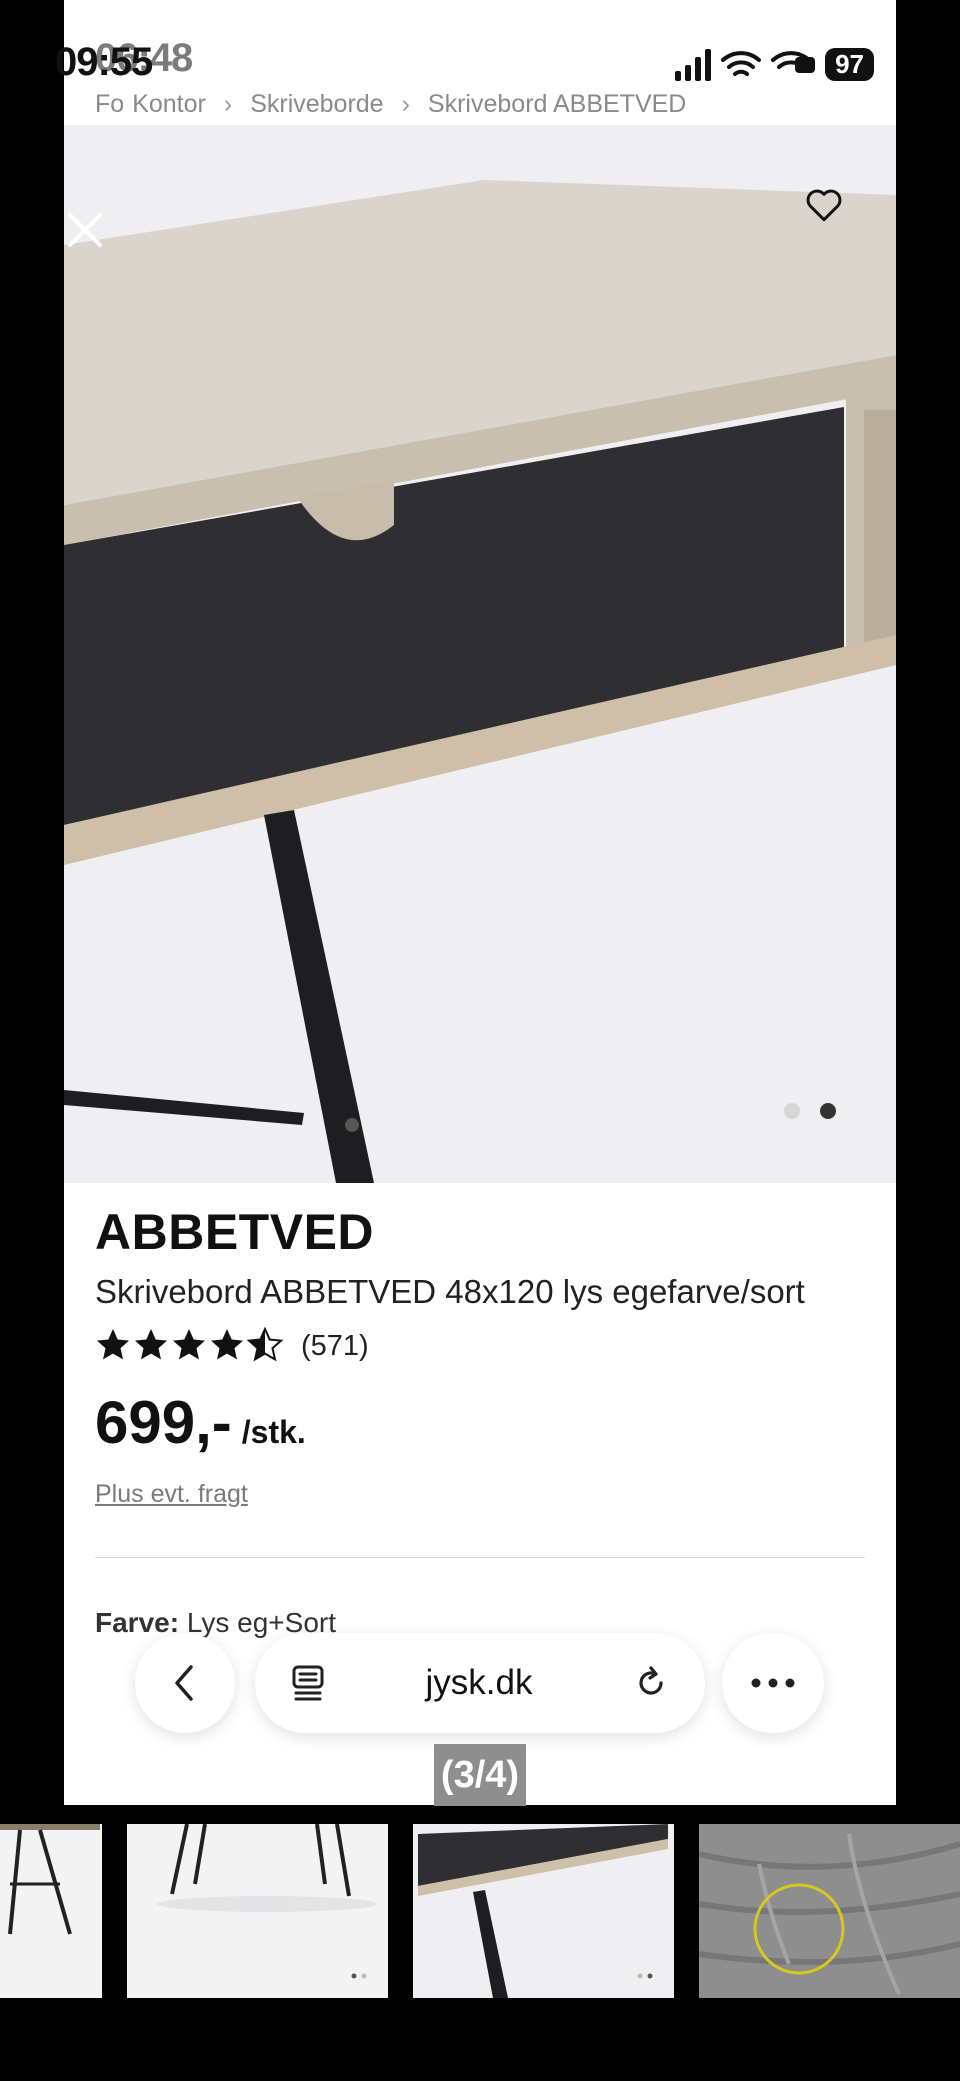 This screenshot has width=960, height=2081. What do you see at coordinates (85, 232) in the screenshot?
I see `close-icon` at bounding box center [85, 232].